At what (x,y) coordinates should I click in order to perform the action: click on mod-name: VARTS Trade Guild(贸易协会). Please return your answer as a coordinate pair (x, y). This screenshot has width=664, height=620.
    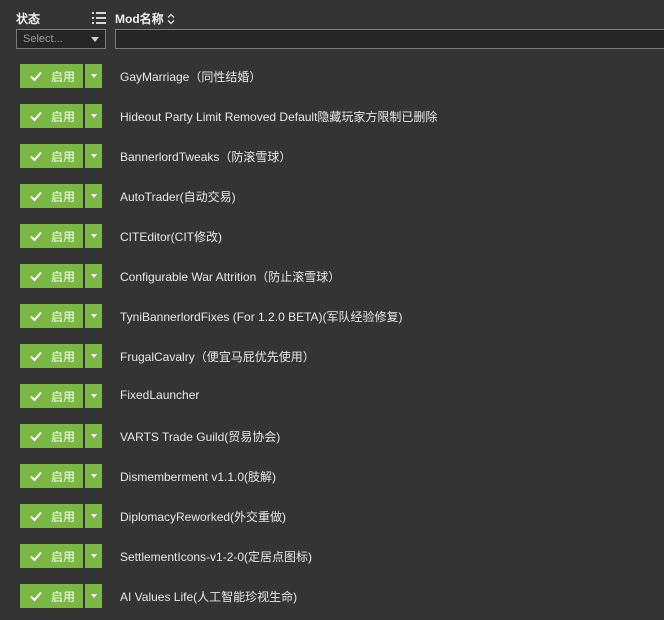
    Looking at the image, I should click on (200, 437).